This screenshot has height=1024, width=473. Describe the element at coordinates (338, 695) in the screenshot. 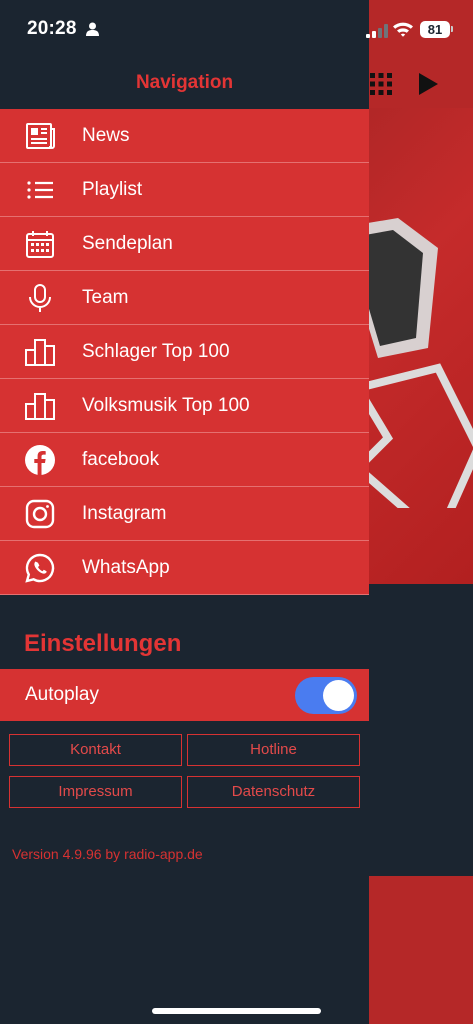

I see `toggle-knob` at that location.